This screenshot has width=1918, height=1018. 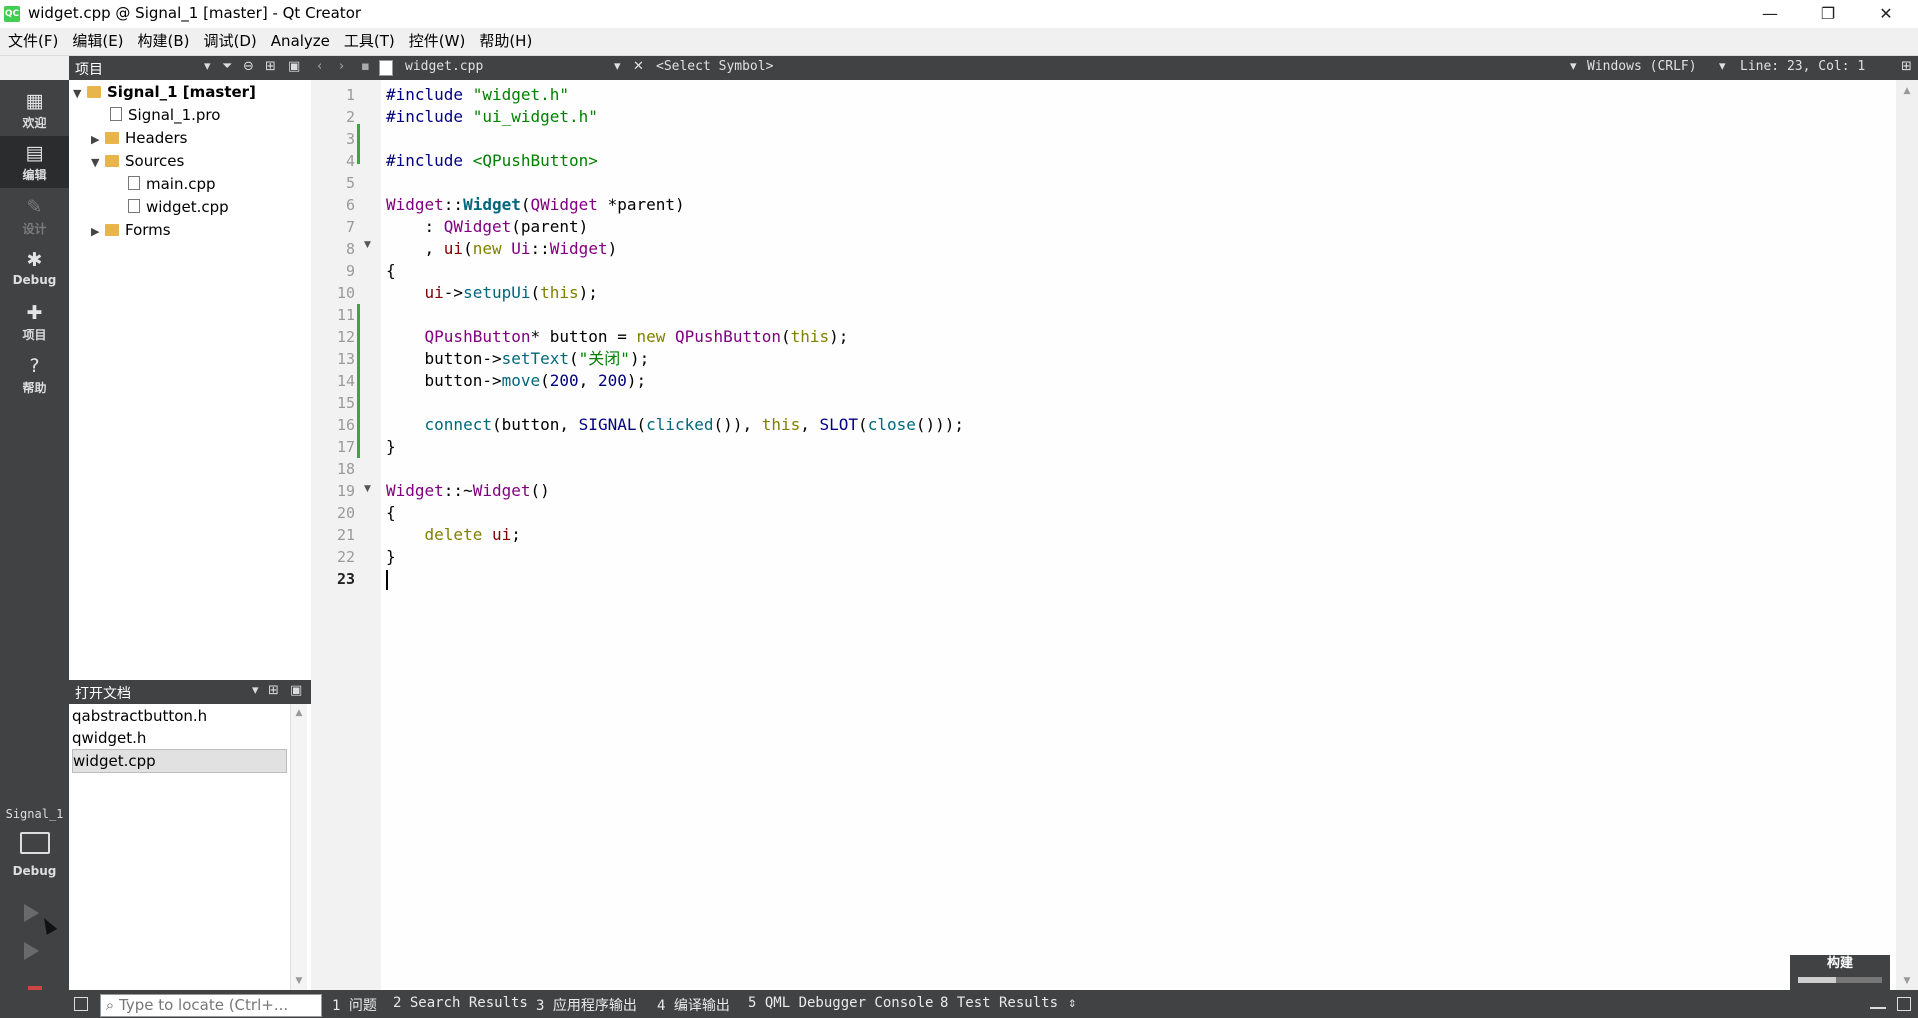 I want to click on line-number: 12, so click(x=345, y=337).